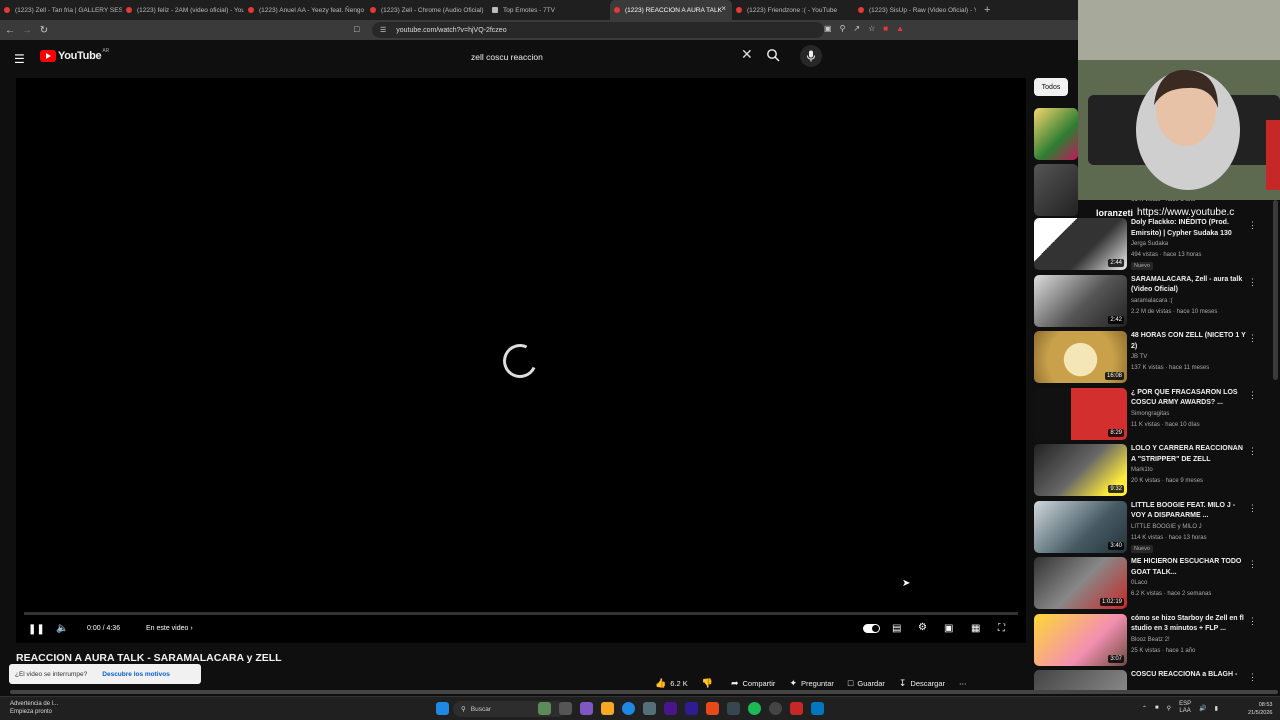 The width and height of the screenshot is (1280, 720). Describe the element at coordinates (1144, 708) in the screenshot. I see `chevron-up-icon: ⌃` at that location.